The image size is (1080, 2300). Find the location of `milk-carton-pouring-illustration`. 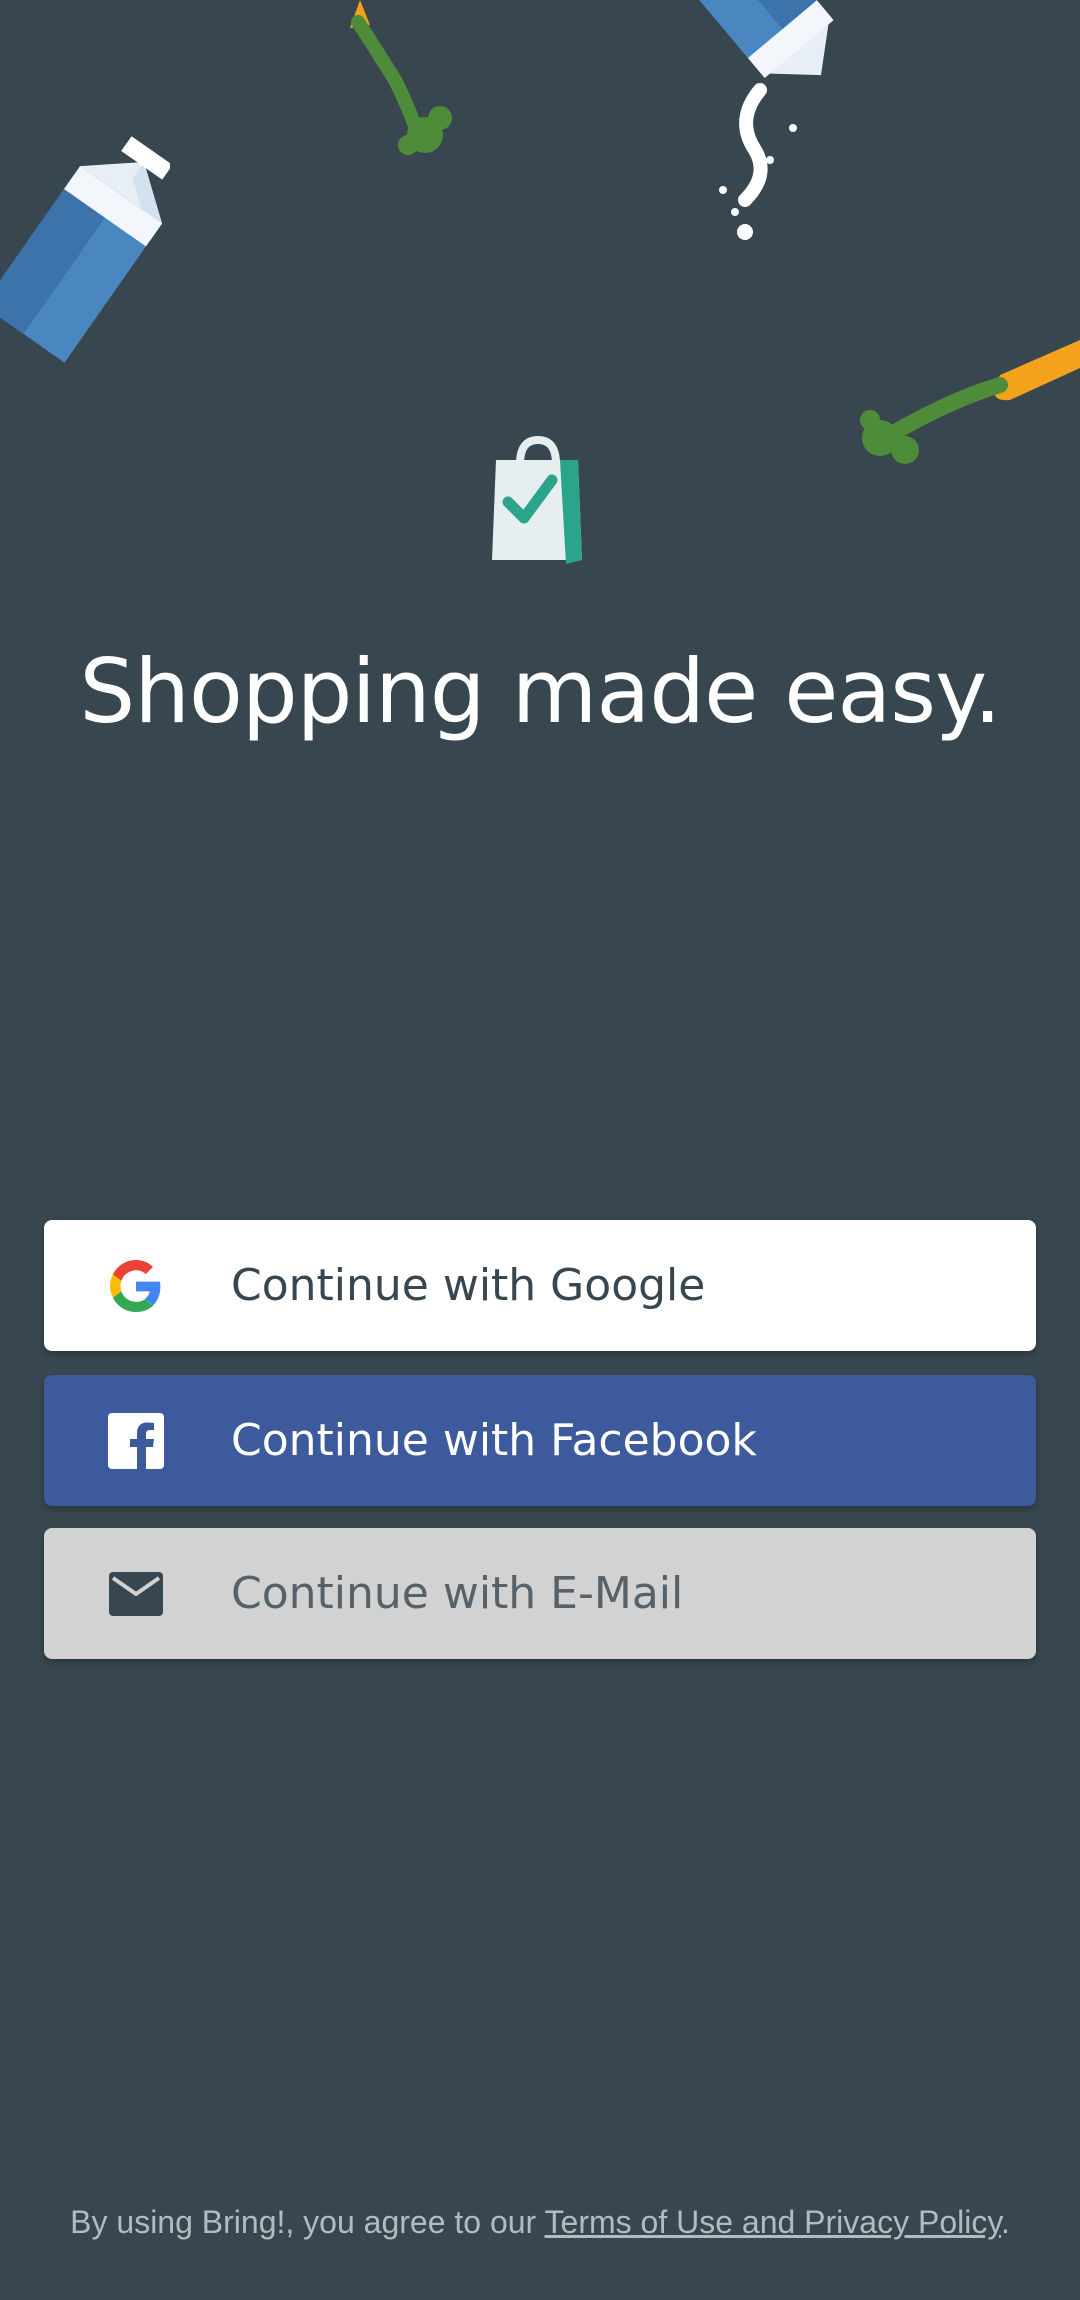

milk-carton-pouring-illustration is located at coordinates (762, 120).